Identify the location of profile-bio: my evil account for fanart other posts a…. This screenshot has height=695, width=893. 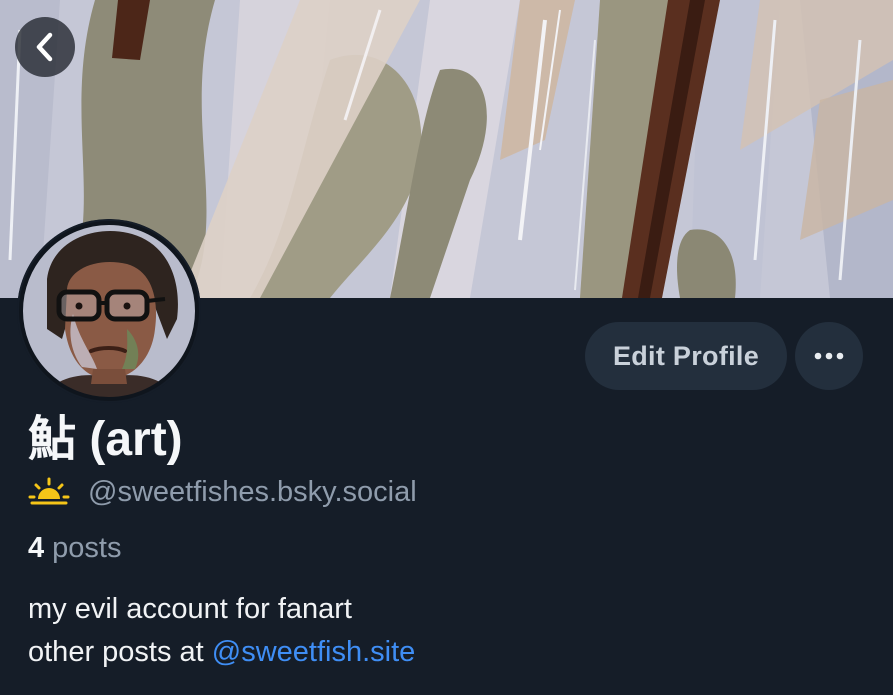
(221, 631).